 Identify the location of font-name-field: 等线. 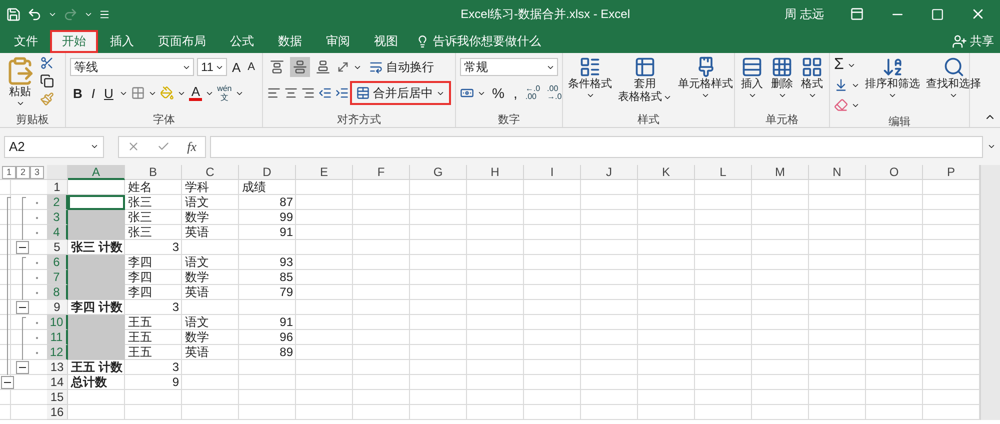
(132, 67).